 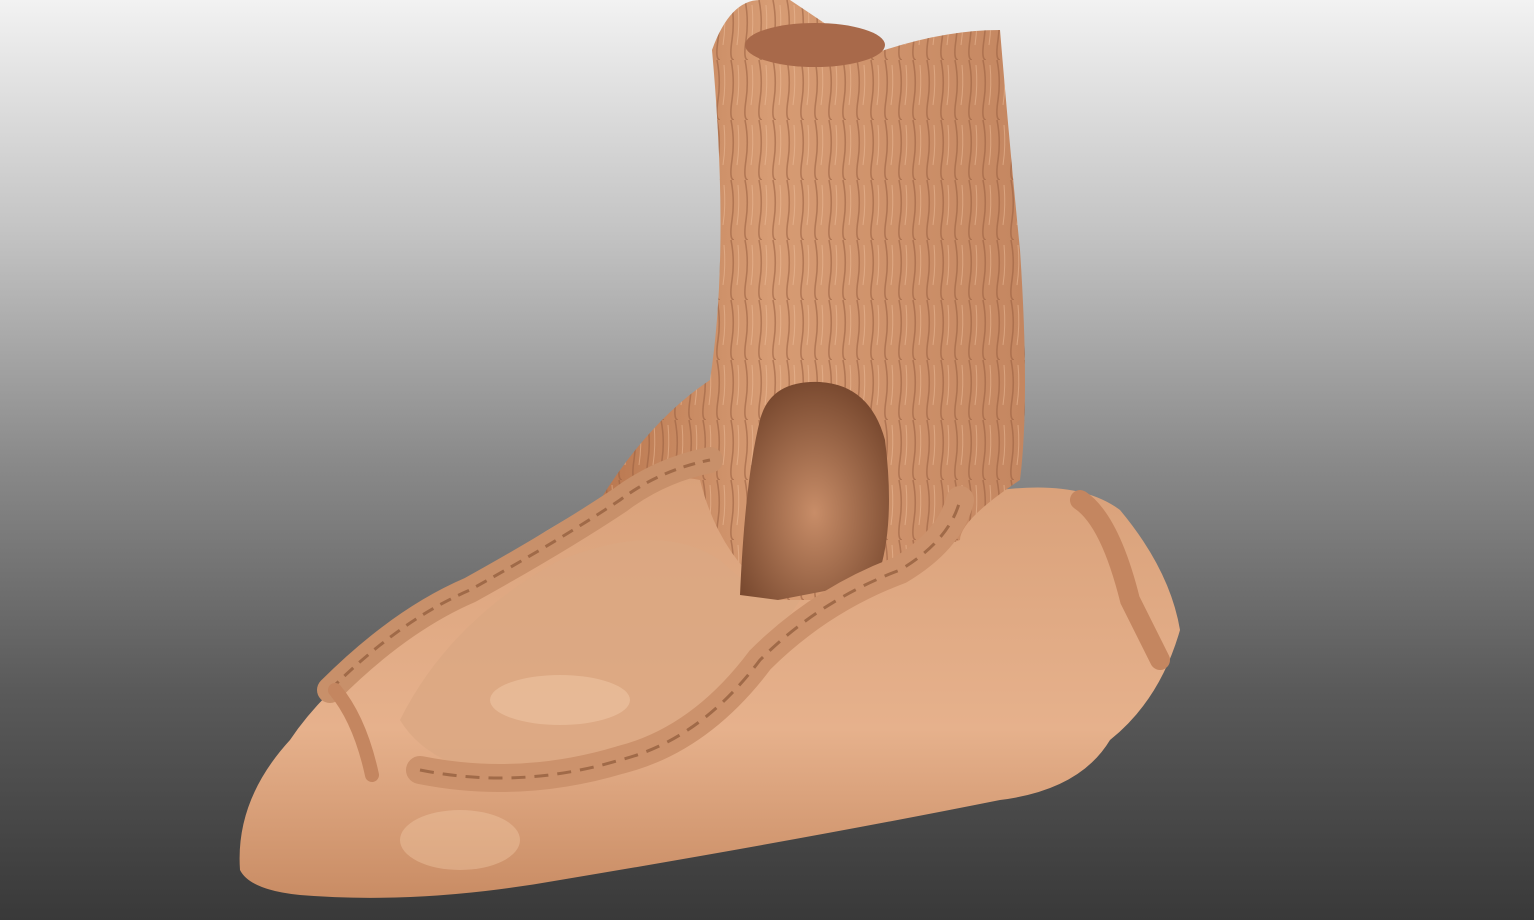 I want to click on trunk-opening, so click(x=815, y=45).